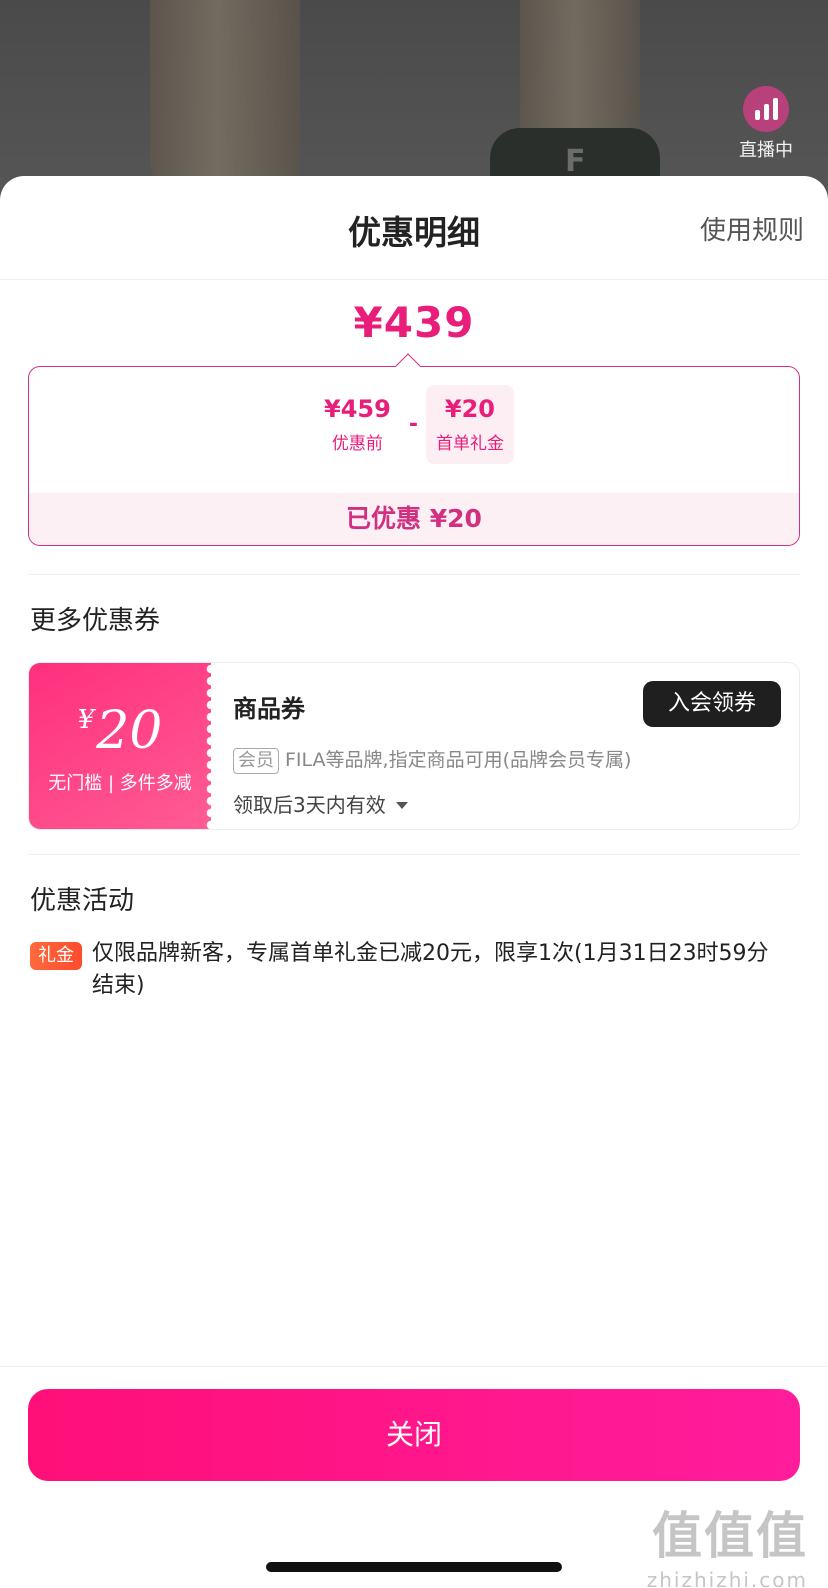 The width and height of the screenshot is (828, 1588). Describe the element at coordinates (766, 150) in the screenshot. I see `live-badge-label: 直播中` at that location.